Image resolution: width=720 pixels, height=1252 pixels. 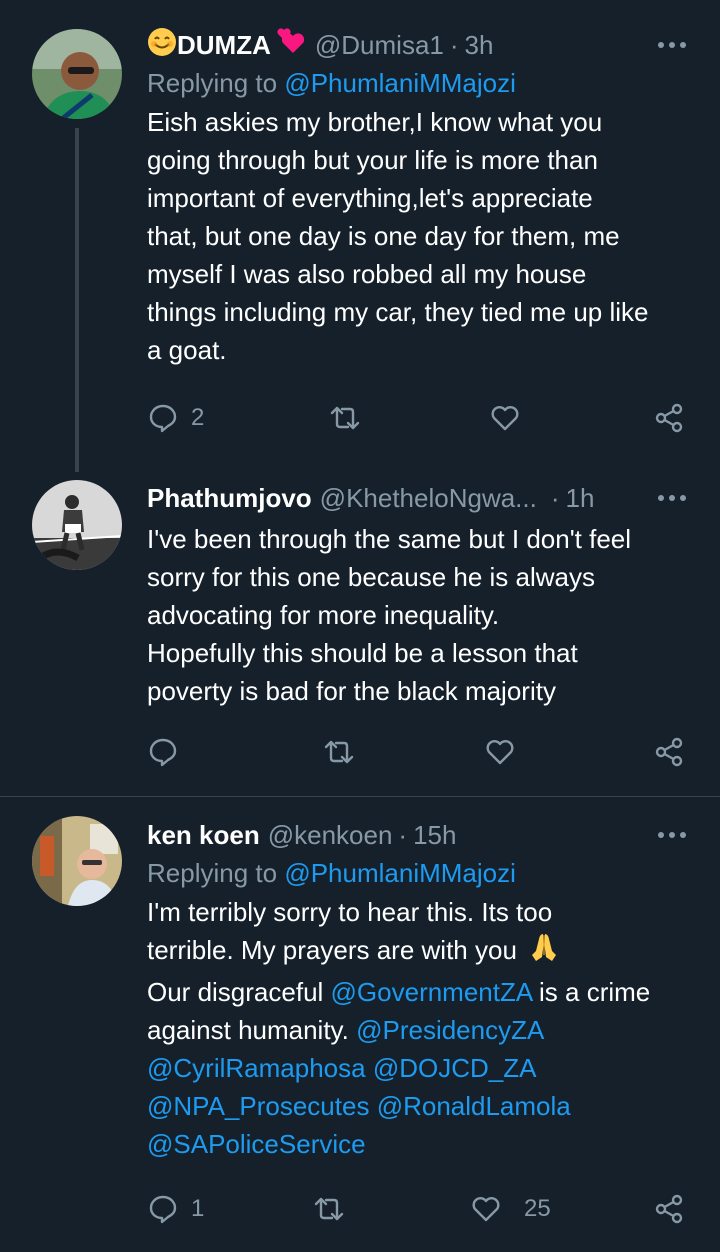 What do you see at coordinates (330, 835) in the screenshot?
I see `handle: @kenkoen` at bounding box center [330, 835].